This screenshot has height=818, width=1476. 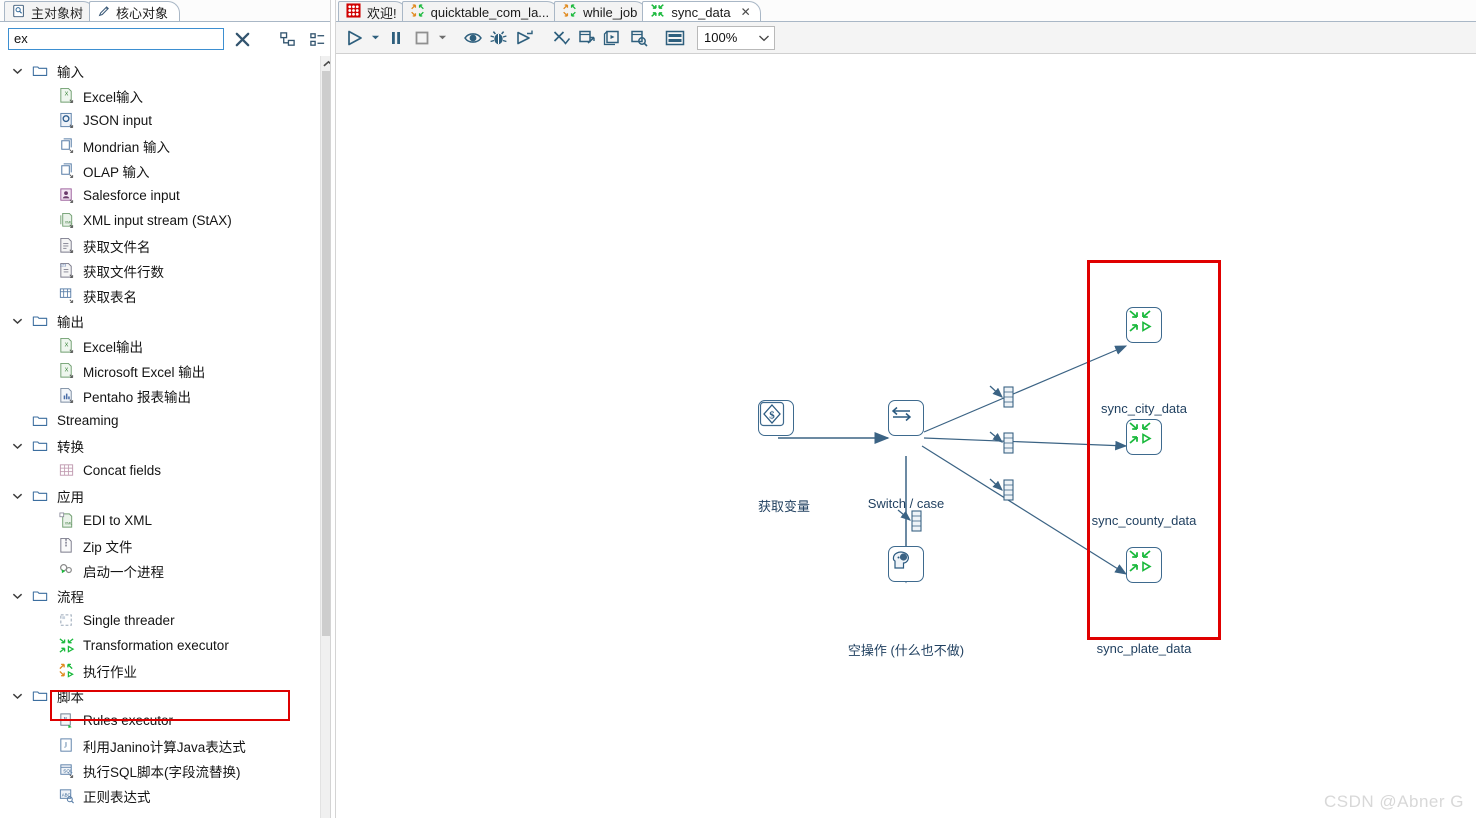 What do you see at coordinates (156, 70) in the screenshot?
I see `tree-folder-0: 输入` at bounding box center [156, 70].